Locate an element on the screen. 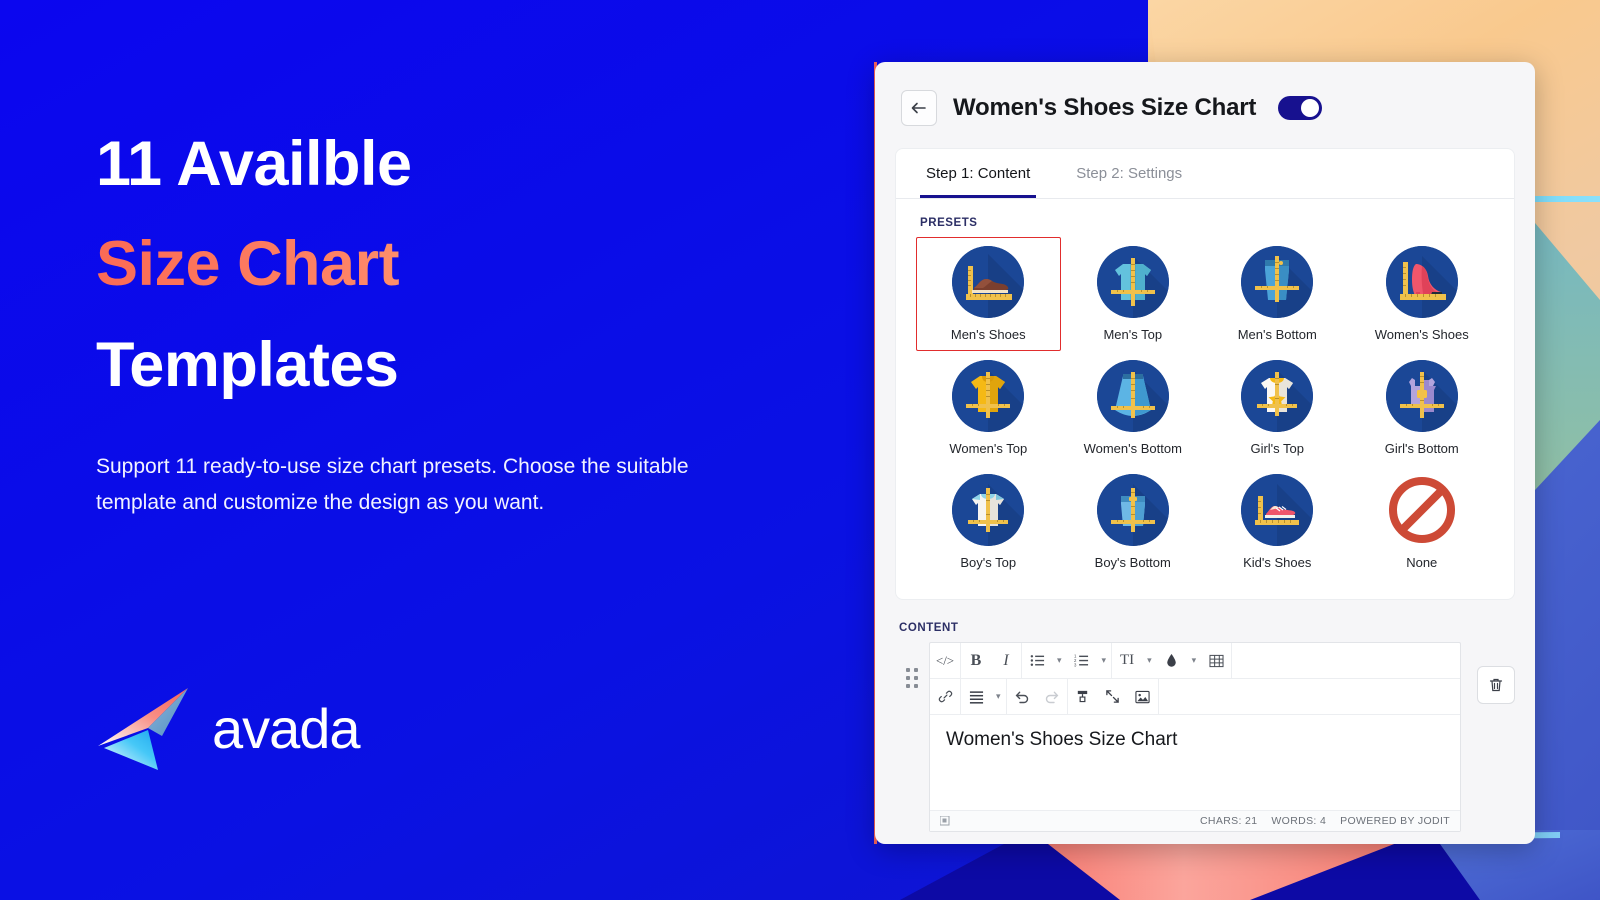 The height and width of the screenshot is (900, 1600). paper-plane-icon is located at coordinates (144, 729).